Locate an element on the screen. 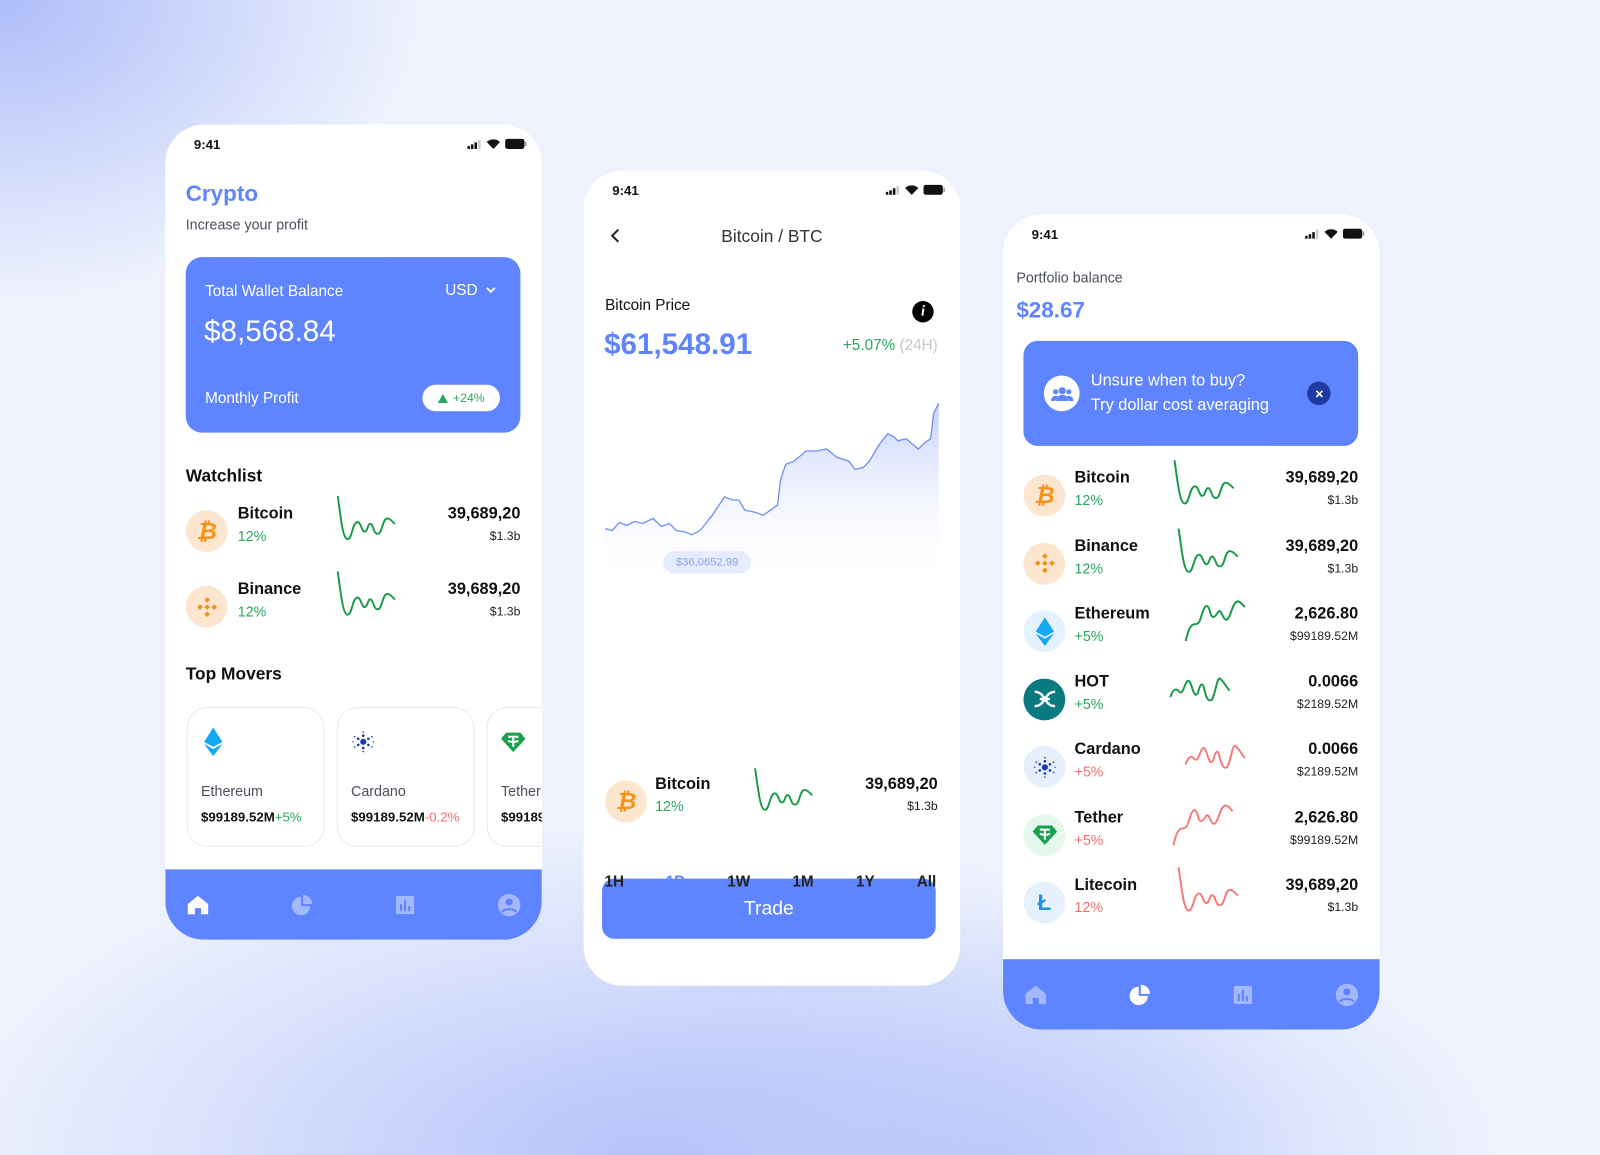  cardano-icon is located at coordinates (363, 742).